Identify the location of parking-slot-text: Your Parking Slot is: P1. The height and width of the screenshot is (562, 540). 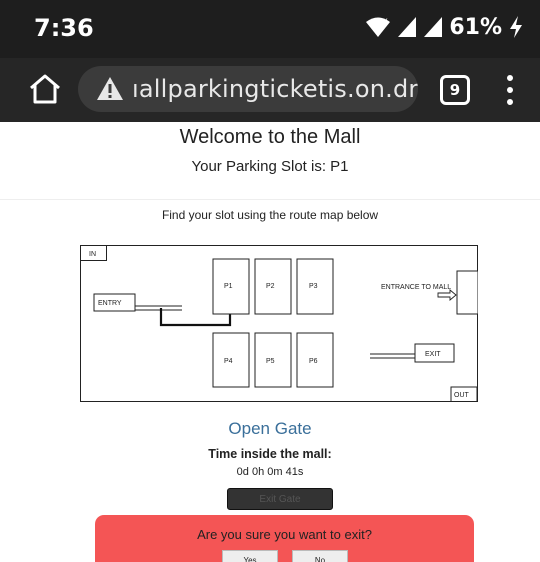
(270, 166).